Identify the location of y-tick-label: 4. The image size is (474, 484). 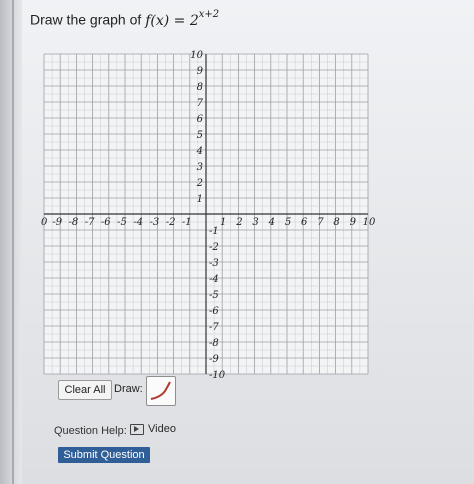
(199, 151).